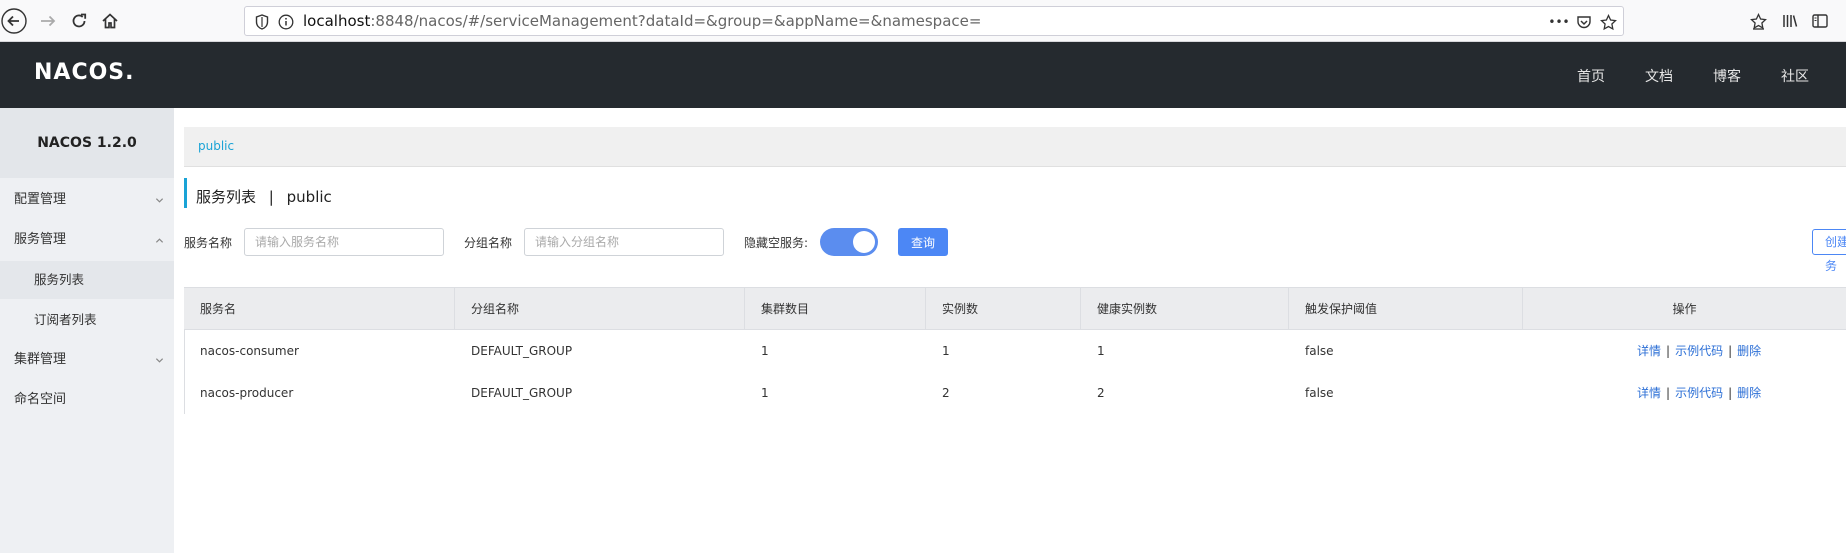  I want to click on nav-community-link: 社区, so click(1795, 76).